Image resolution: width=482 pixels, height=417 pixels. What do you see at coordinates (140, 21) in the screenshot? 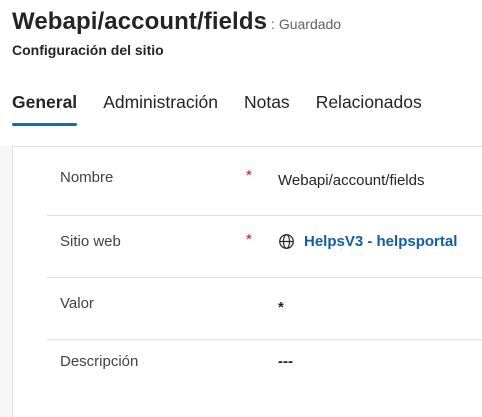
I see `record-title: Webapi/account/fields` at bounding box center [140, 21].